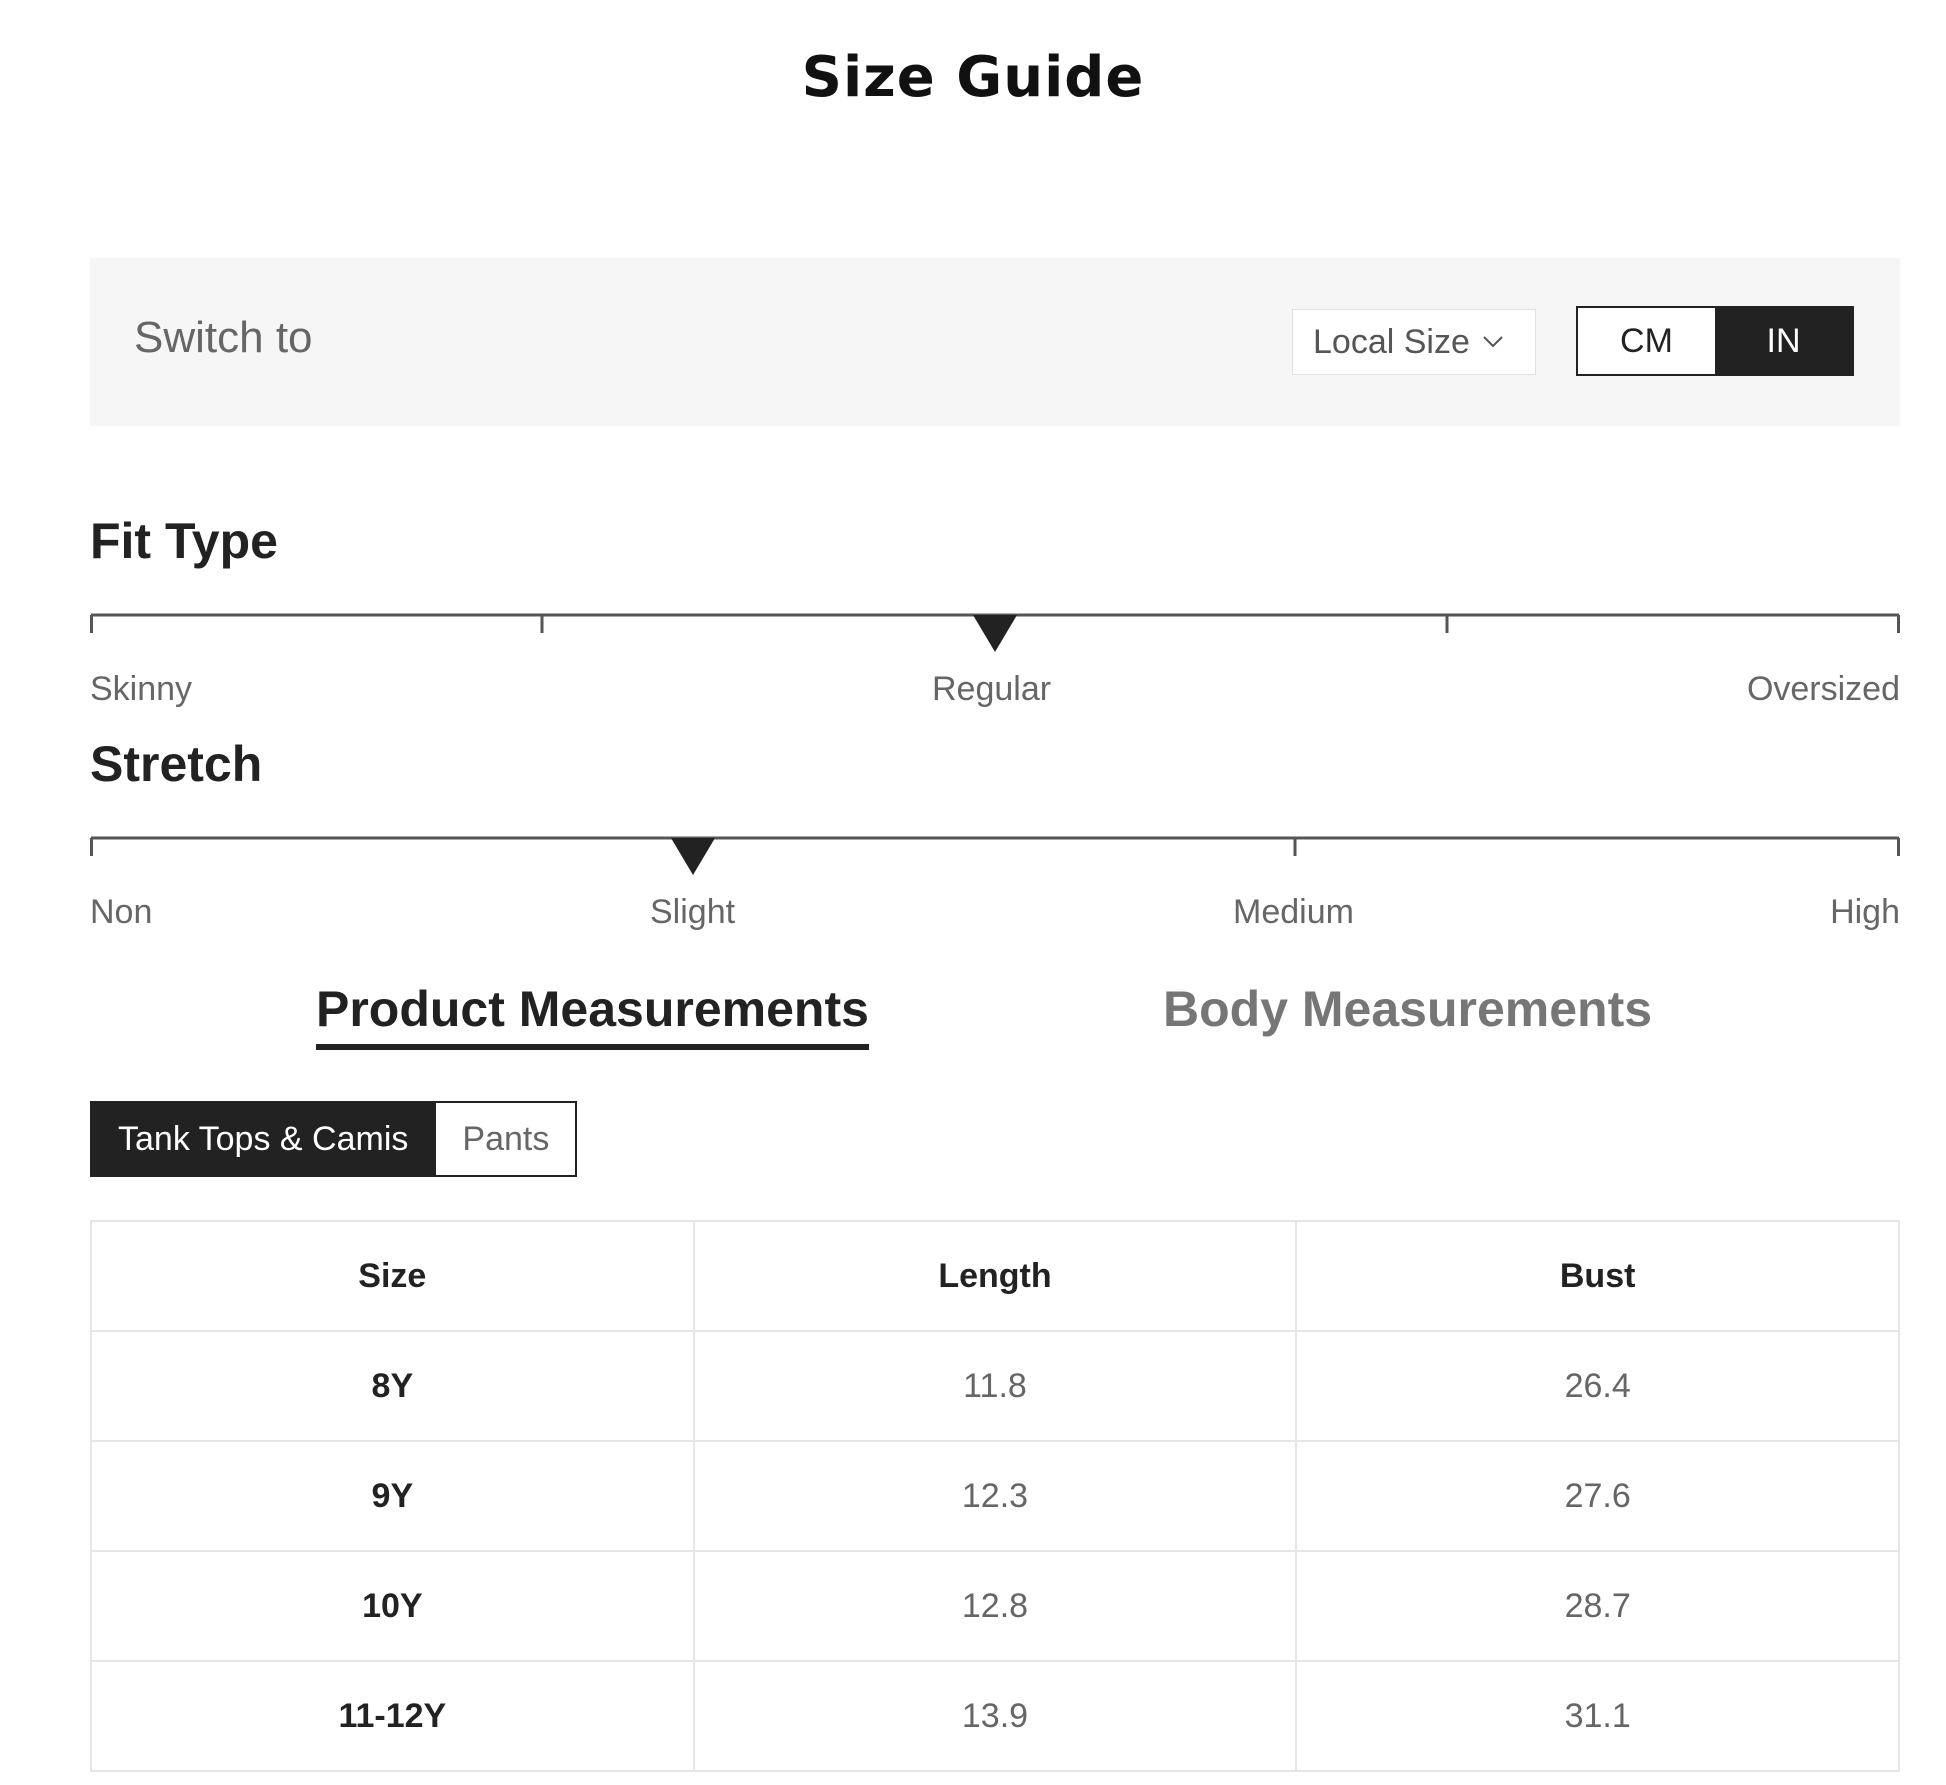 The height and width of the screenshot is (1785, 1946). Describe the element at coordinates (392, 1496) in the screenshot. I see `size-cell: 9Y` at that location.